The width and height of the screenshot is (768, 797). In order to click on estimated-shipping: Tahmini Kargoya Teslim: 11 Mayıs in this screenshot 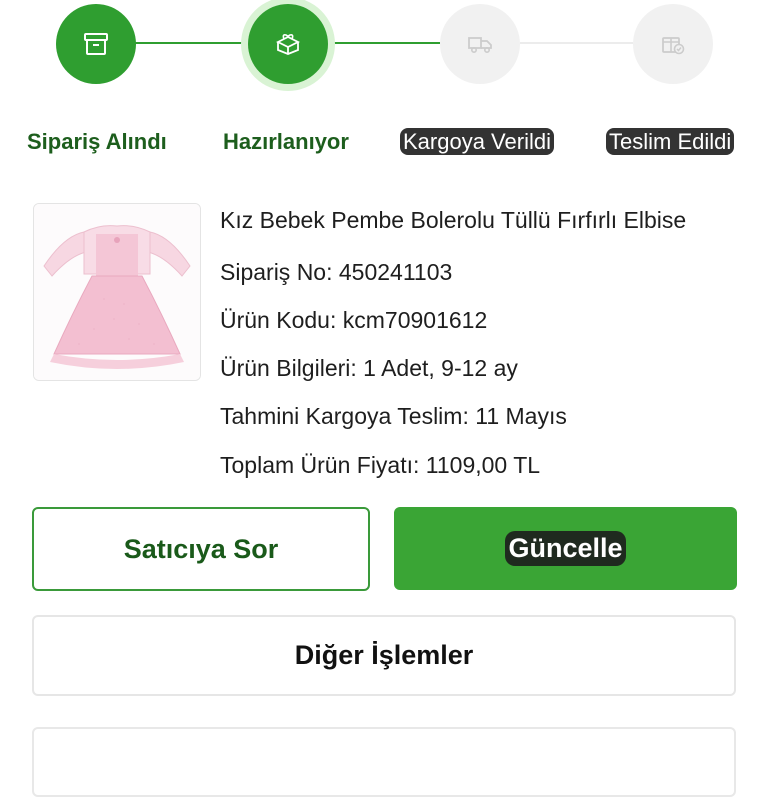, I will do `click(393, 416)`.